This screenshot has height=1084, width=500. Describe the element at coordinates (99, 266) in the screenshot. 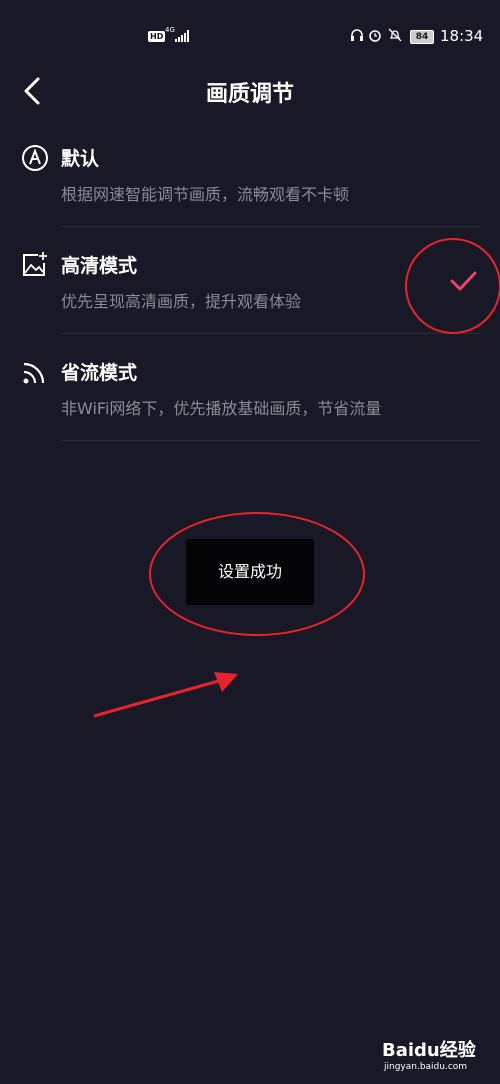

I see `option-hd-title: 高清模式` at that location.